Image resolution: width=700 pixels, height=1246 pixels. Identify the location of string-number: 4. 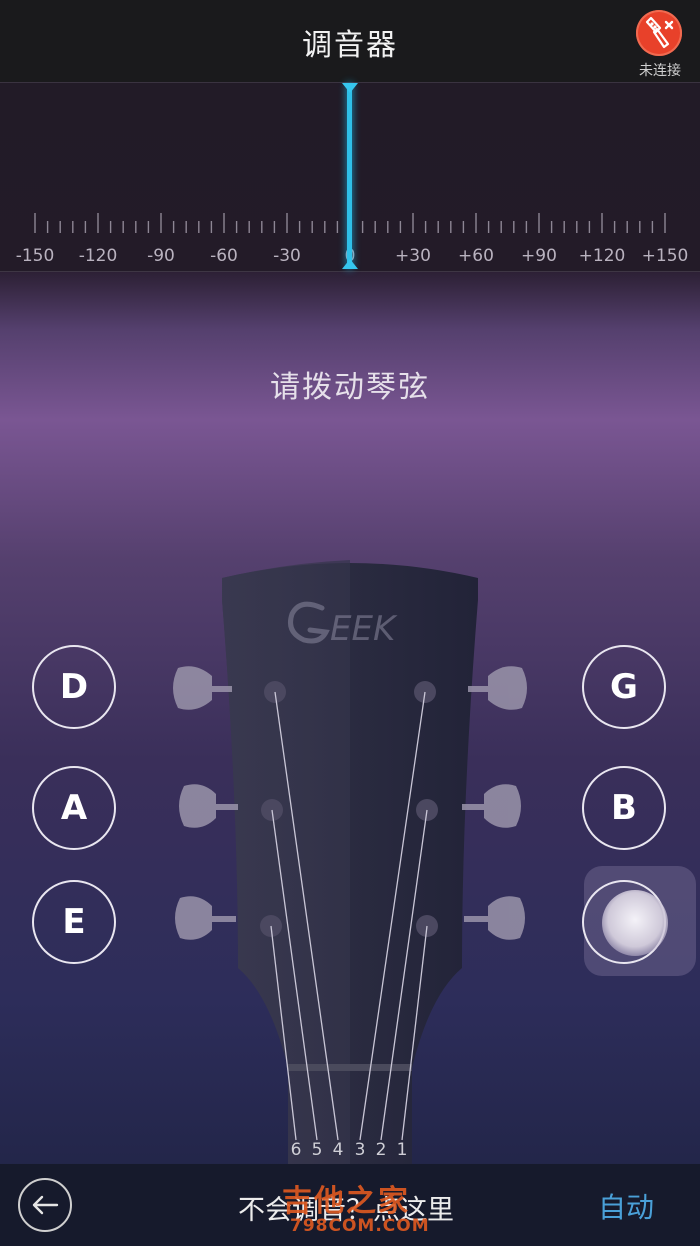
(338, 1150).